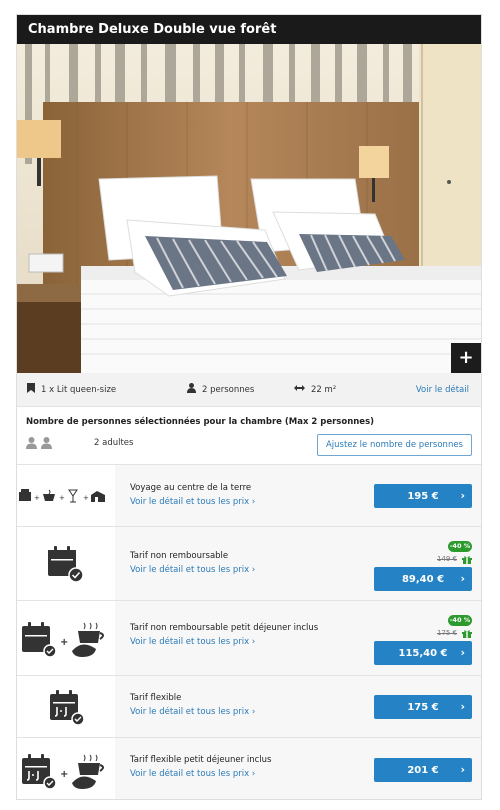 The width and height of the screenshot is (500, 810). I want to click on rate-price: 195 €, so click(423, 496).